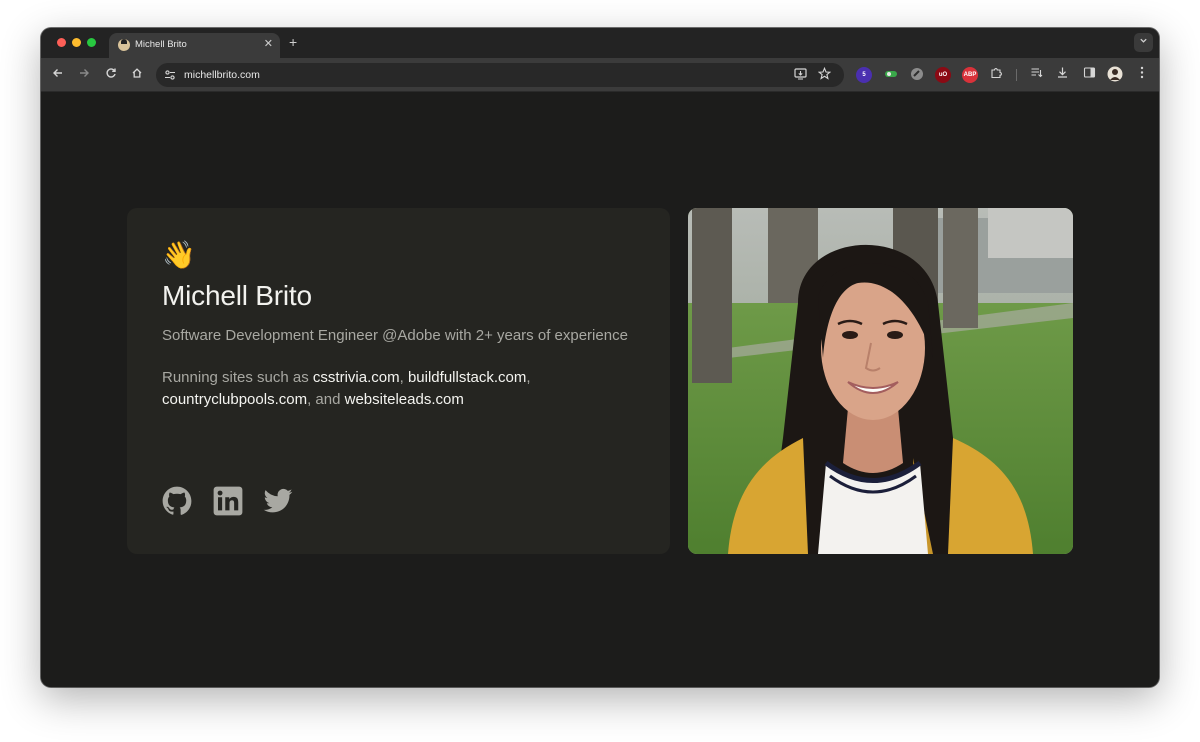 Image resolution: width=1200 pixels, height=742 pixels. What do you see at coordinates (824, 74) in the screenshot?
I see `bookmark-star-icon` at bounding box center [824, 74].